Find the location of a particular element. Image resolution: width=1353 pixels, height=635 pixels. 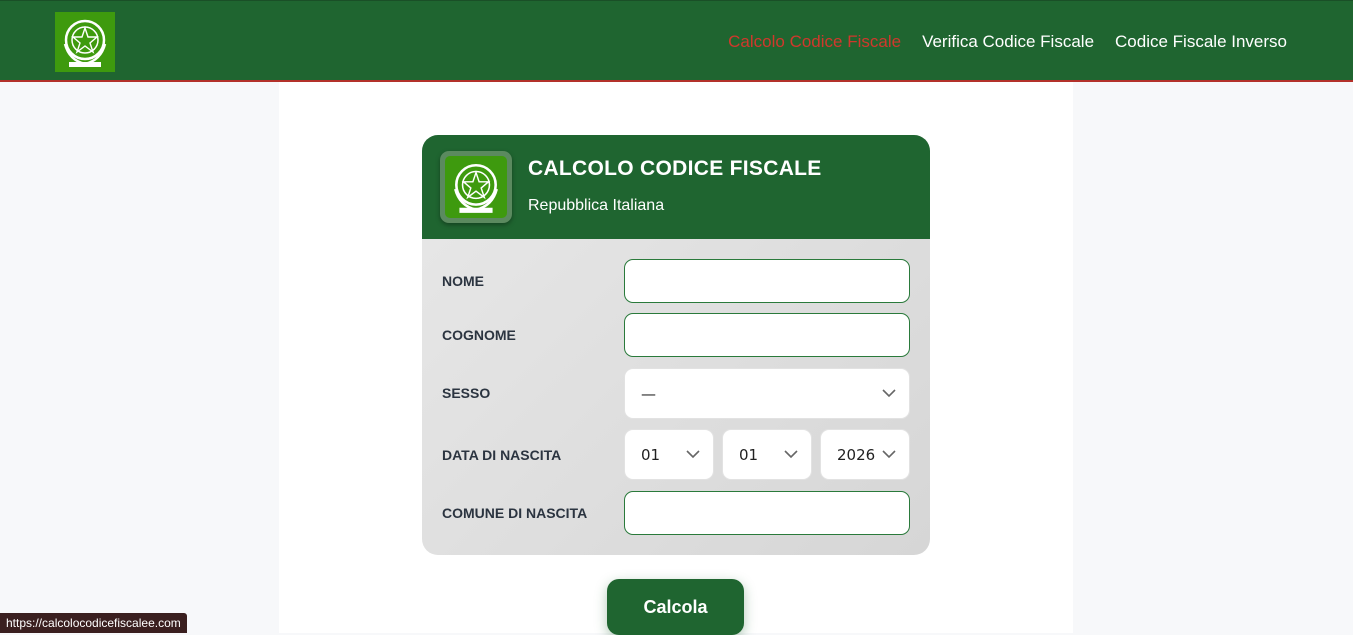

sesso-label: SESSO is located at coordinates (466, 393).